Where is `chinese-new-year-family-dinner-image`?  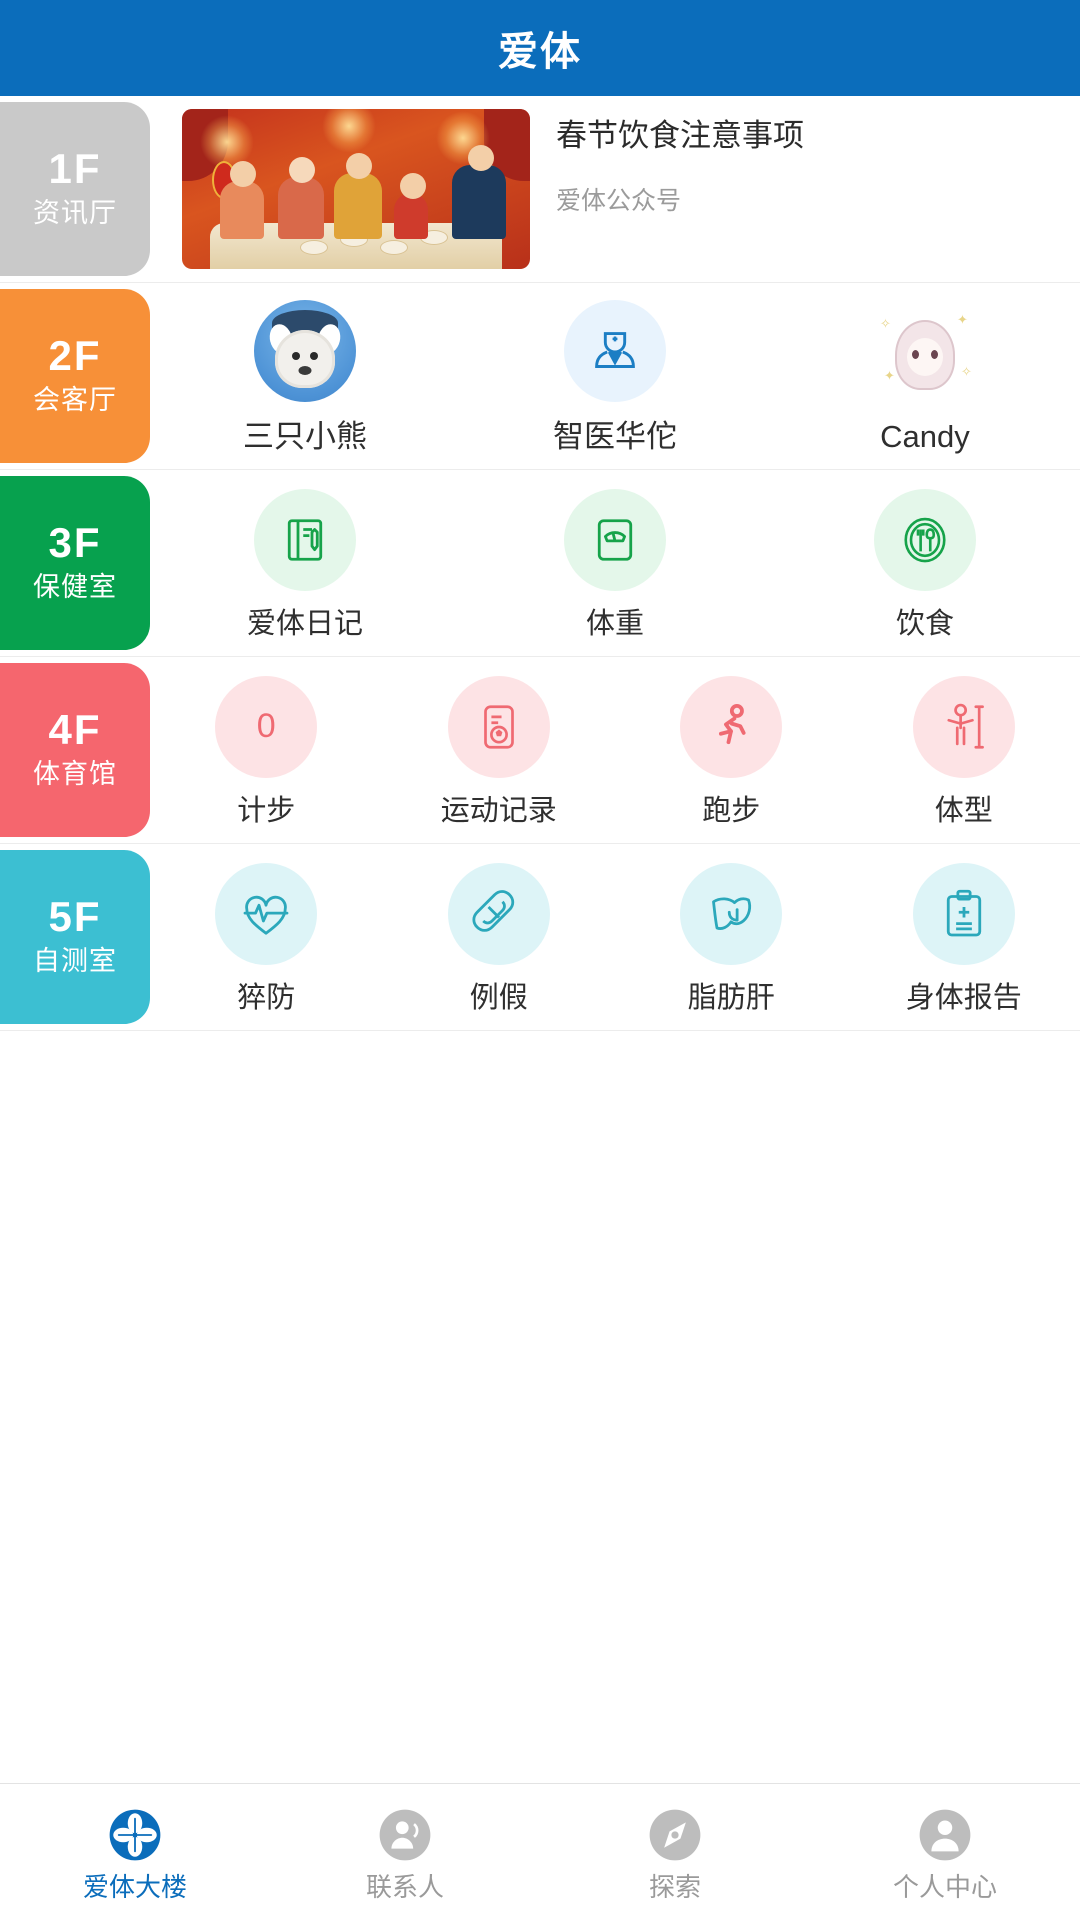
chinese-new-year-family-dinner-image is located at coordinates (356, 189).